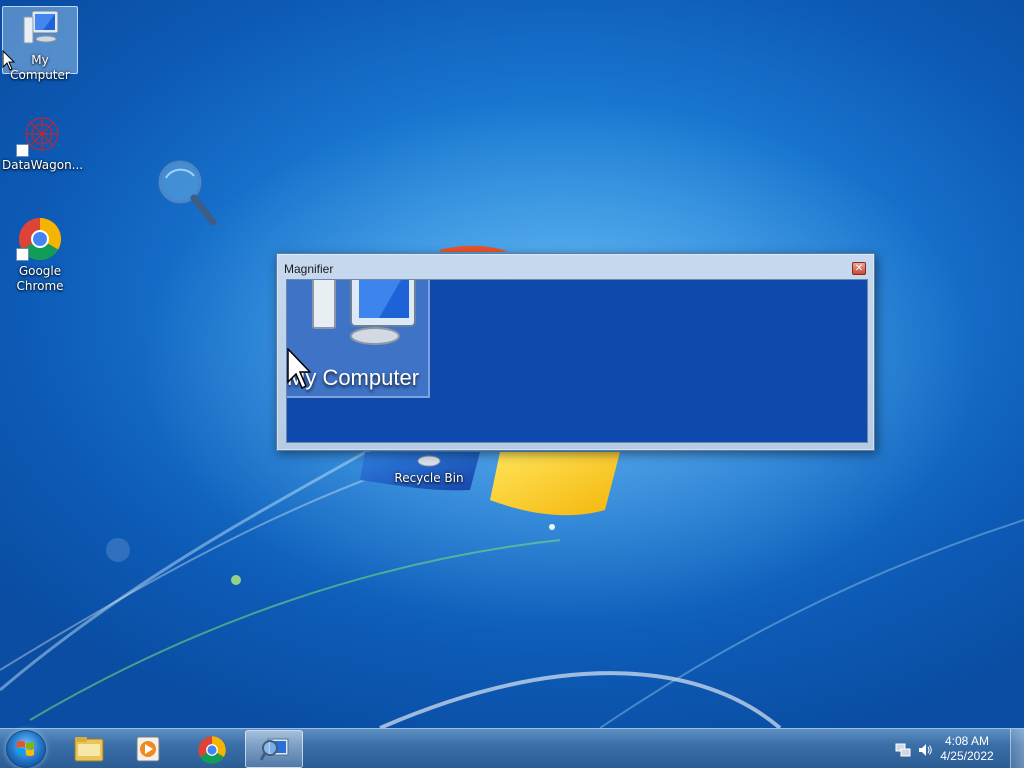 This screenshot has height=768, width=1024. I want to click on chrome-icon, so click(212, 750).